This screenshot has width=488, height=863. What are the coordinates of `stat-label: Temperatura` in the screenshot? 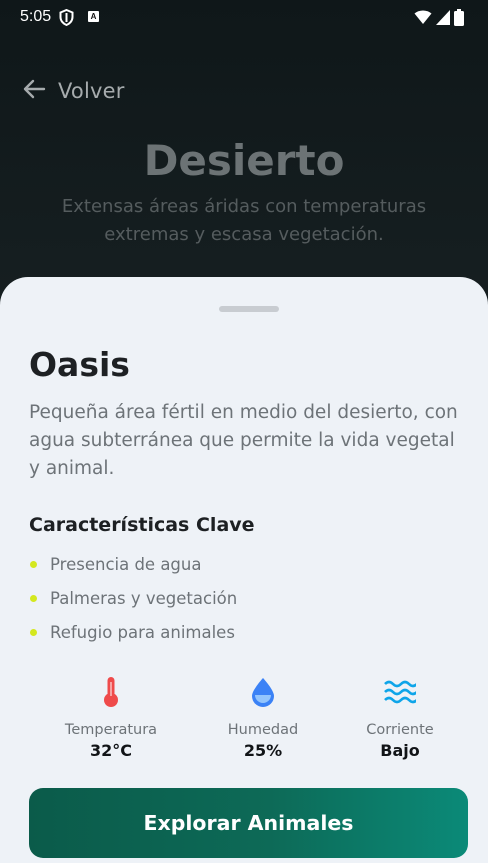 It's located at (111, 730).